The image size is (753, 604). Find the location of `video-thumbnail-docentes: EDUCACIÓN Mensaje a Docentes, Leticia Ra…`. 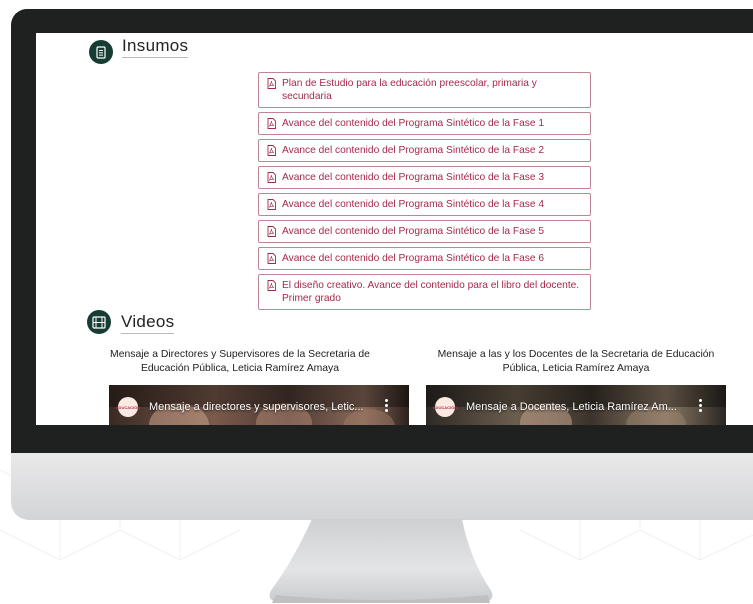

video-thumbnail-docentes: EDUCACIÓN Mensaje a Docentes, Leticia Ra… is located at coordinates (576, 405).